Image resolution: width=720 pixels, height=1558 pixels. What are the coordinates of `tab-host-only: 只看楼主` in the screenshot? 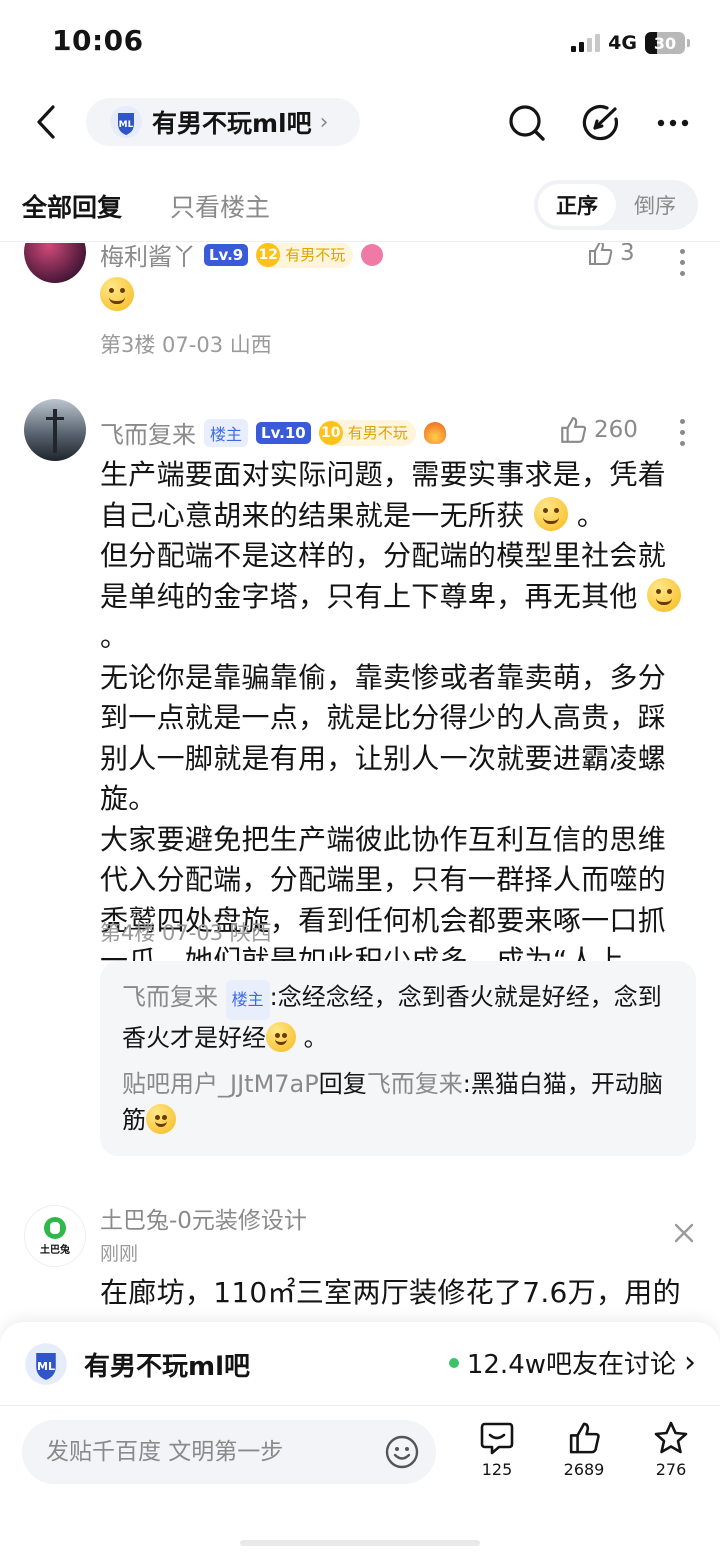 It's located at (220, 206).